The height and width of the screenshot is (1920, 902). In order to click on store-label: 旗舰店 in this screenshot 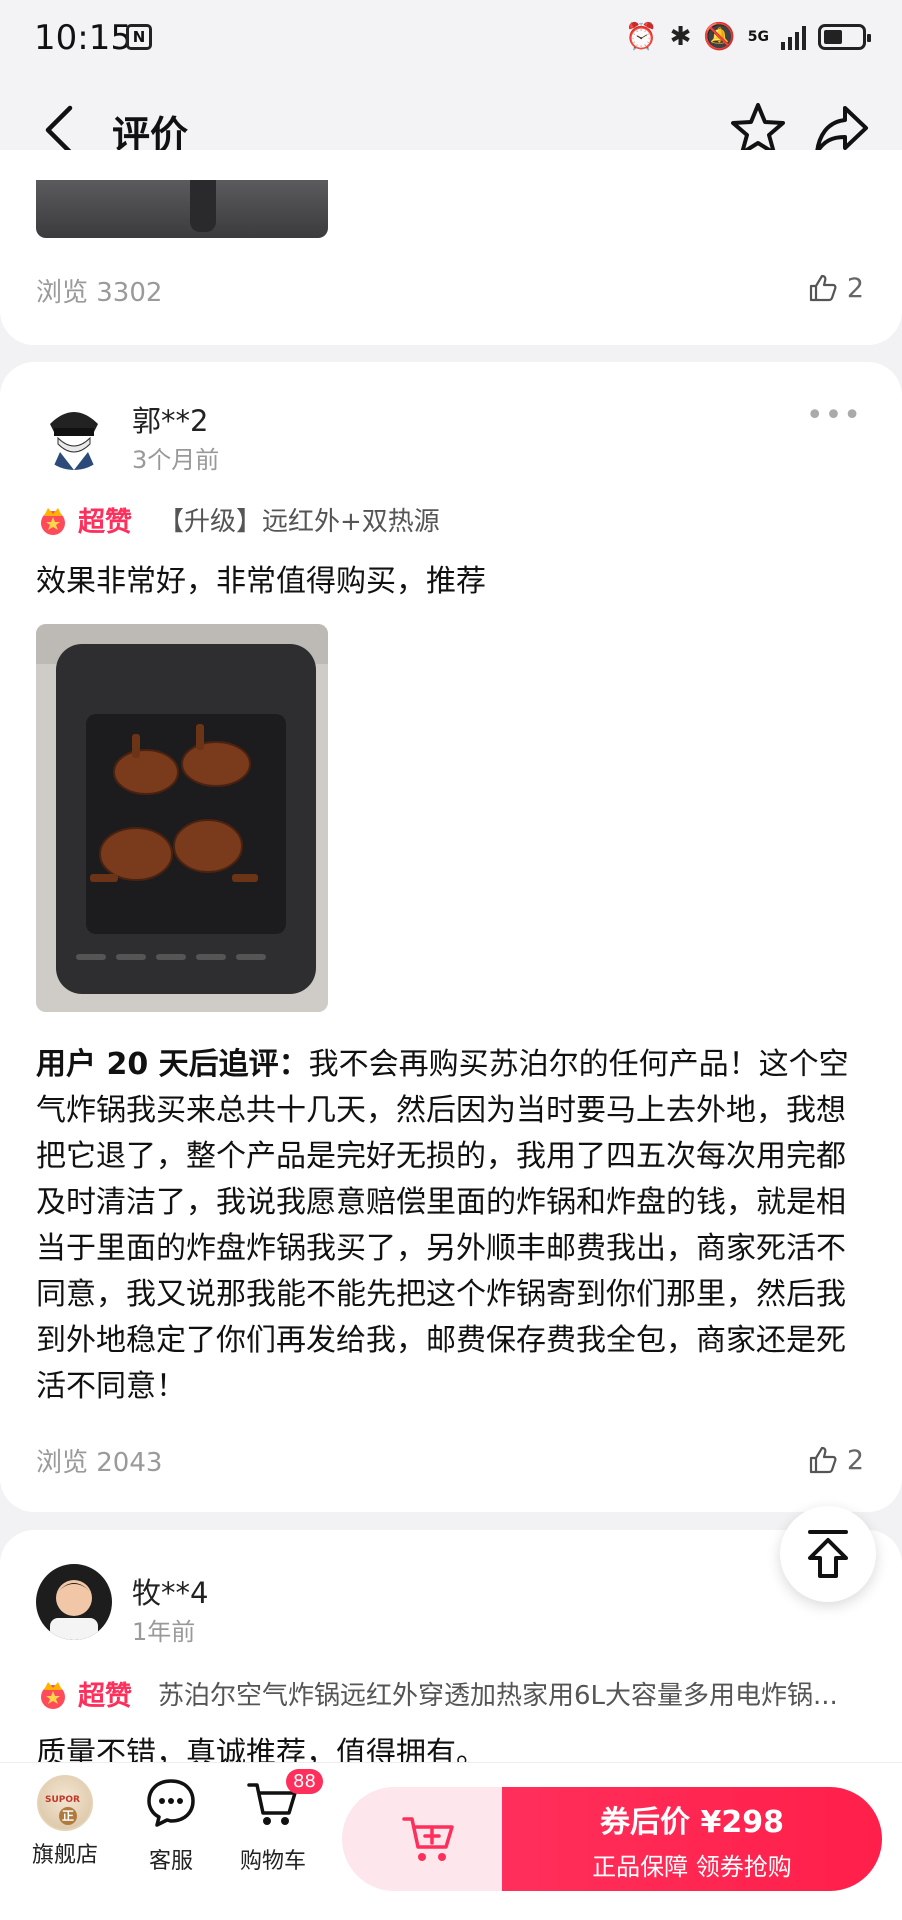, I will do `click(64, 1855)`.